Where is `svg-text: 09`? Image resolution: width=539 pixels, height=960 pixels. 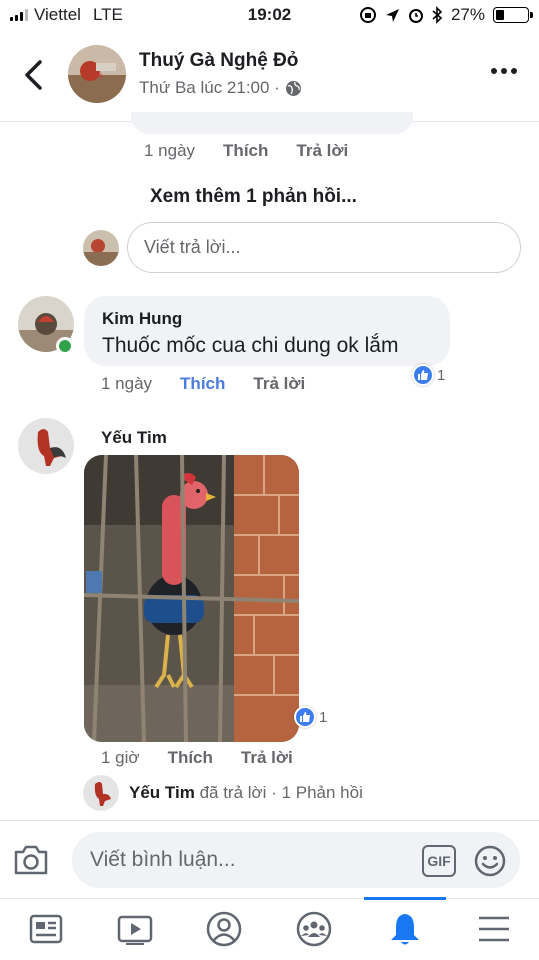
svg-text: 09 is located at coordinates (99, 76).